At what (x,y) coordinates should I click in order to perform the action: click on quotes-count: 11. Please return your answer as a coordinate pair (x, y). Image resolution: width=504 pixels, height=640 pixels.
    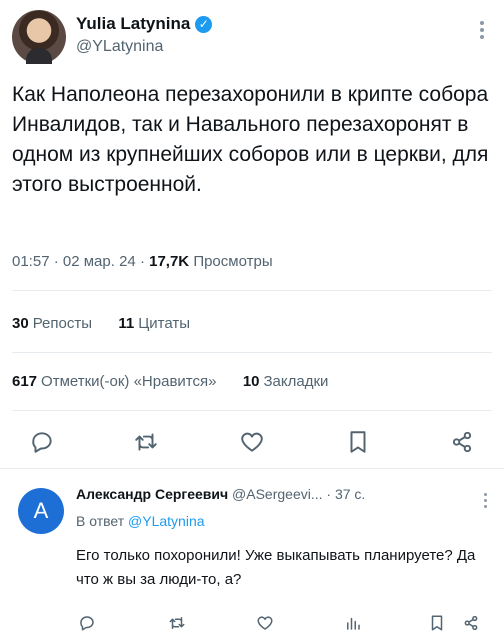
    Looking at the image, I should click on (126, 323).